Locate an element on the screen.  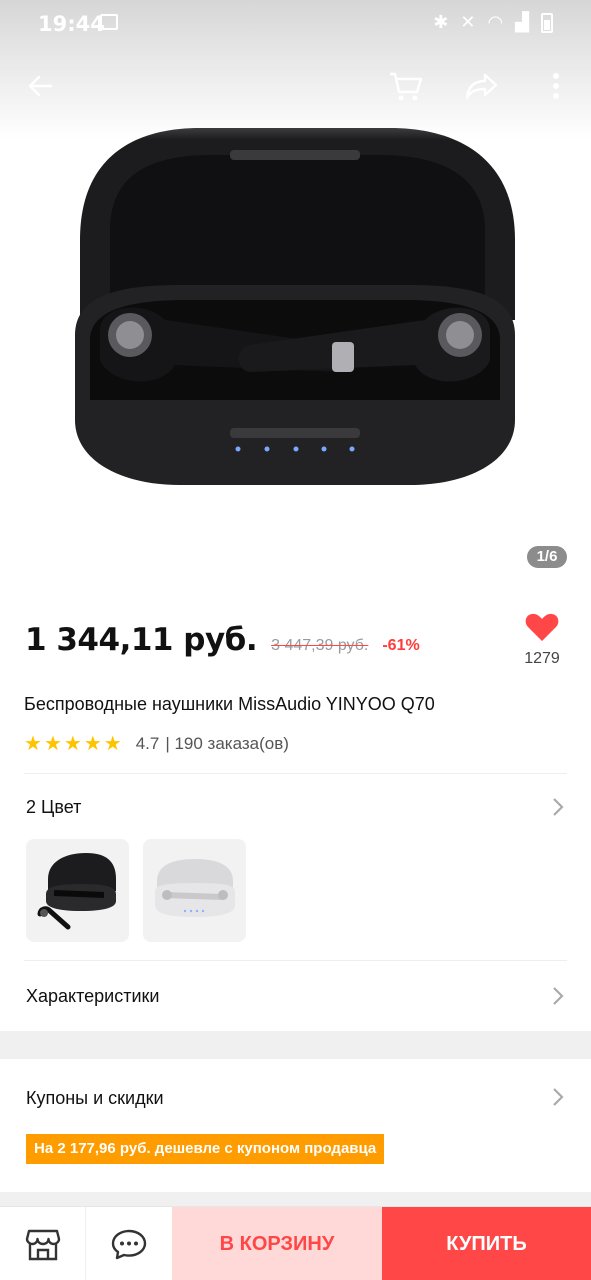
price-row: 1 344,11 руб. 3 447,39 руб. -61% is located at coordinates (222, 640).